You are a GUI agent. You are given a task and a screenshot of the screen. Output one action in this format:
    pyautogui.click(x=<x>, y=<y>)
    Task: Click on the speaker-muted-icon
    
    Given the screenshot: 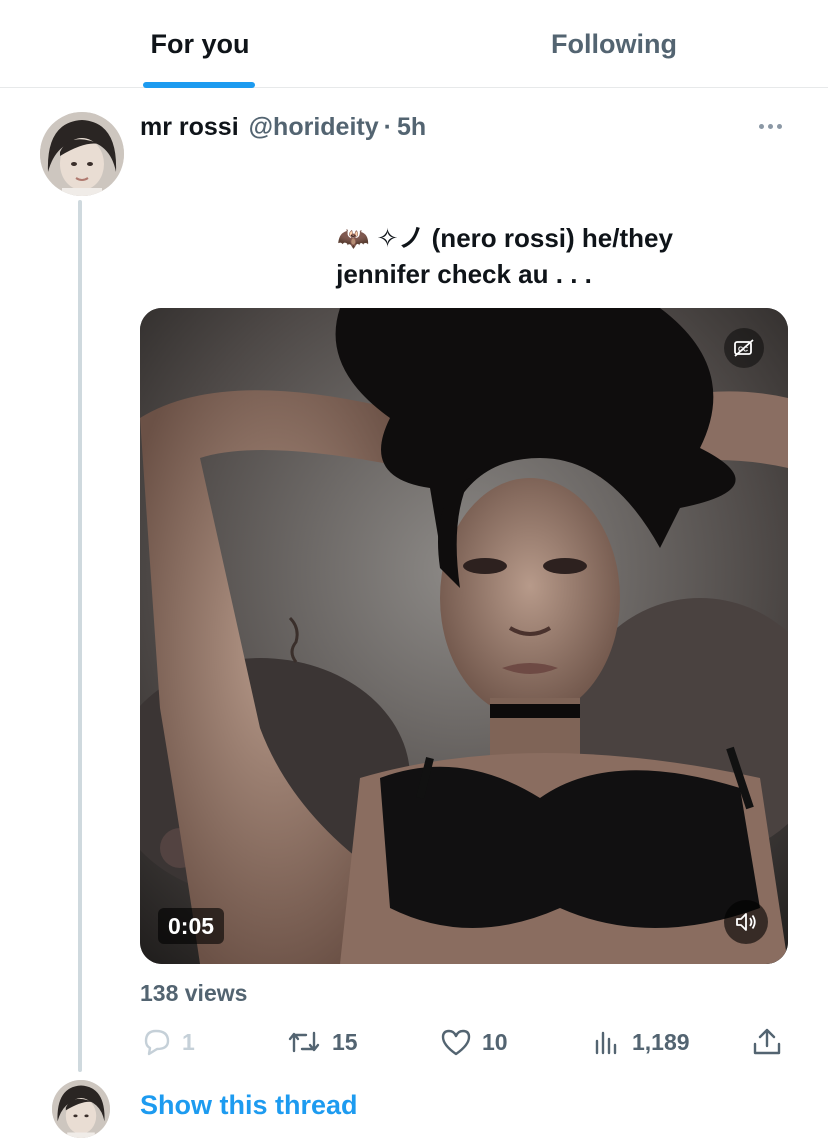 What is the action you would take?
    pyautogui.click(x=746, y=922)
    